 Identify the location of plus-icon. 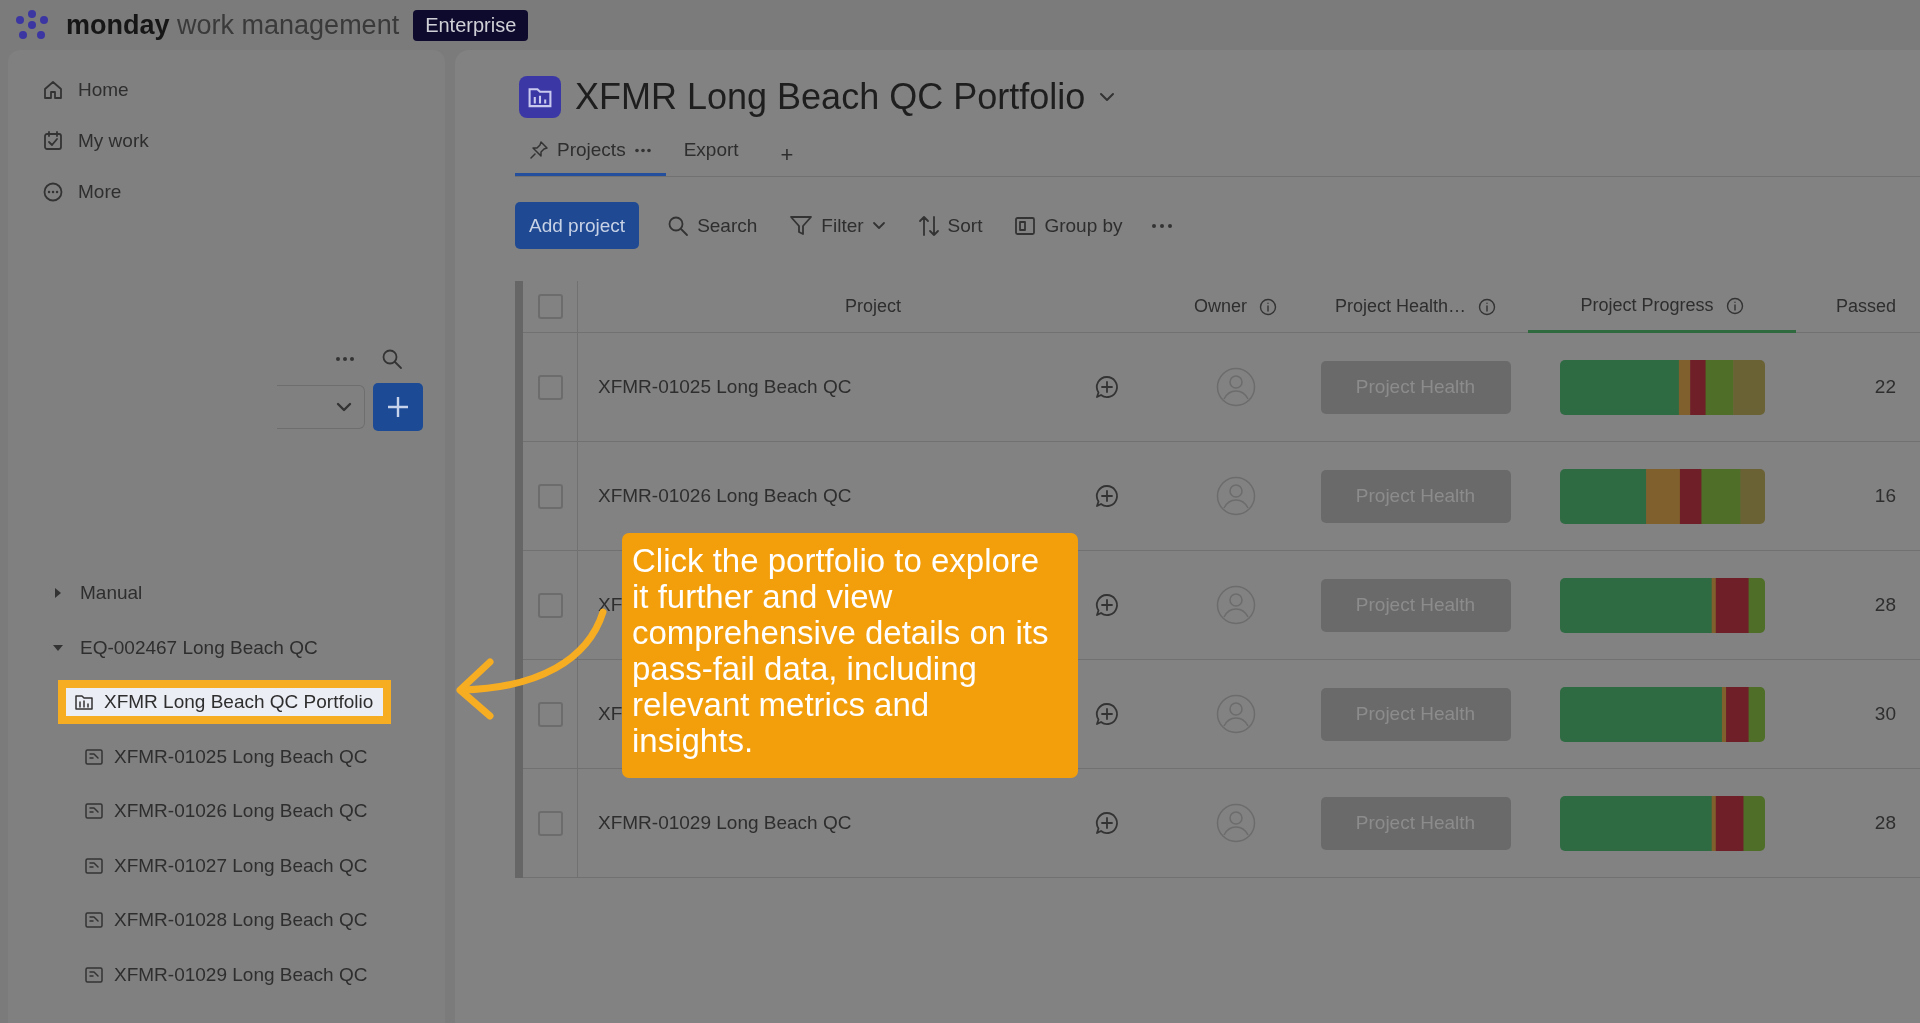
(398, 407).